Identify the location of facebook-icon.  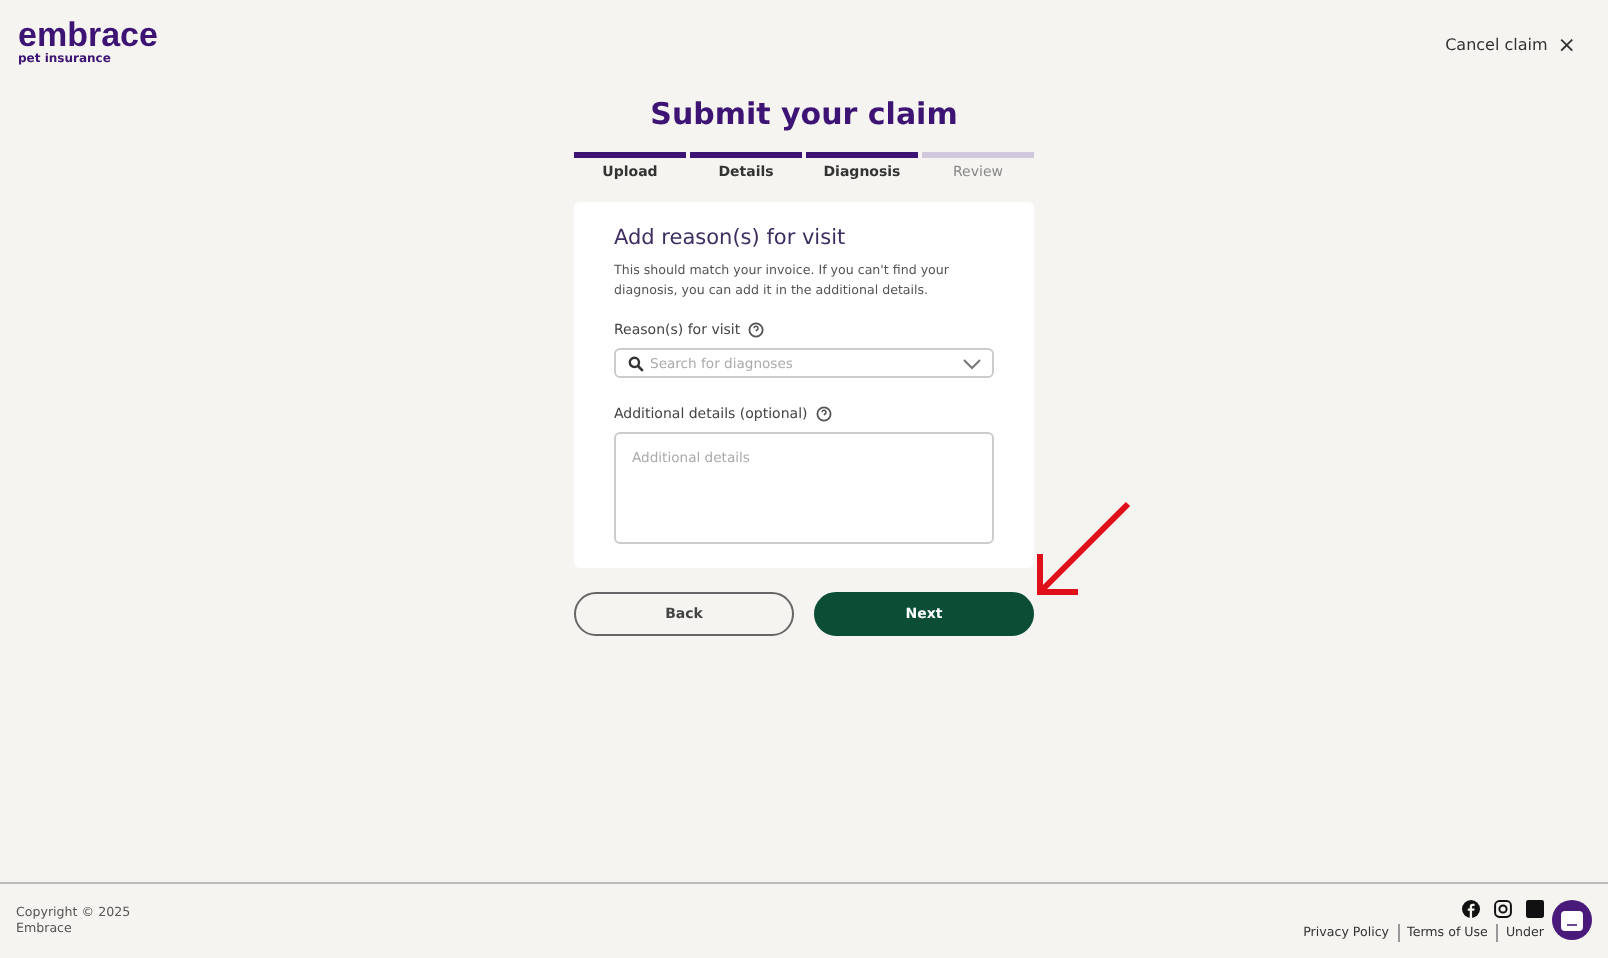
(1471, 909).